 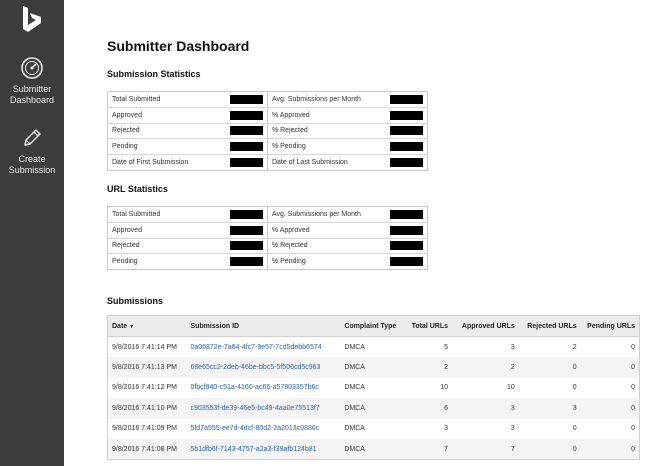 What do you see at coordinates (32, 89) in the screenshot?
I see `sidebar-item-label: Submitter` at bounding box center [32, 89].